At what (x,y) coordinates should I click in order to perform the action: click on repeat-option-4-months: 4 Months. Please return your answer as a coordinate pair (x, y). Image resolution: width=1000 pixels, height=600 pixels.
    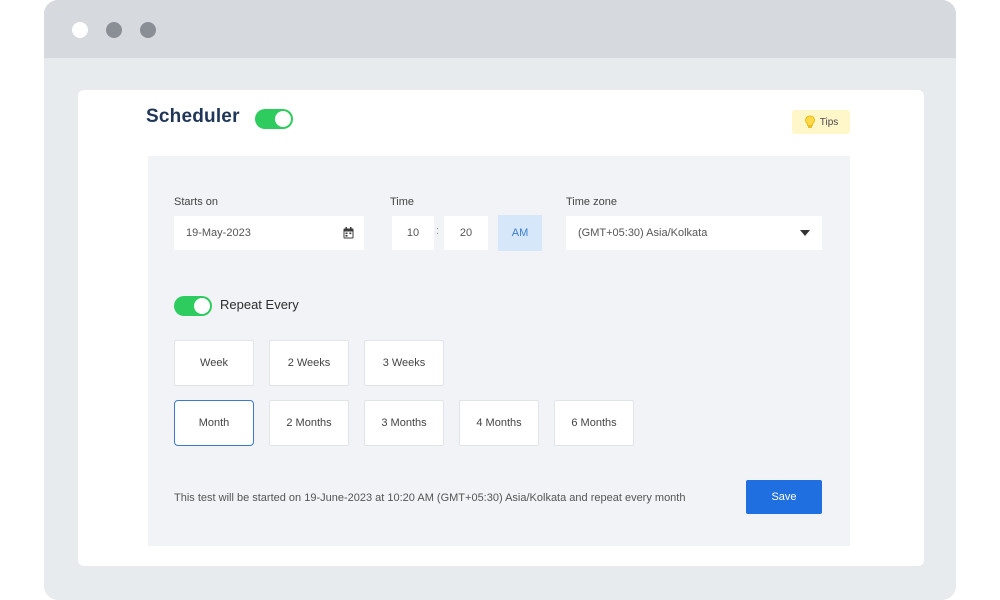
    Looking at the image, I should click on (499, 423).